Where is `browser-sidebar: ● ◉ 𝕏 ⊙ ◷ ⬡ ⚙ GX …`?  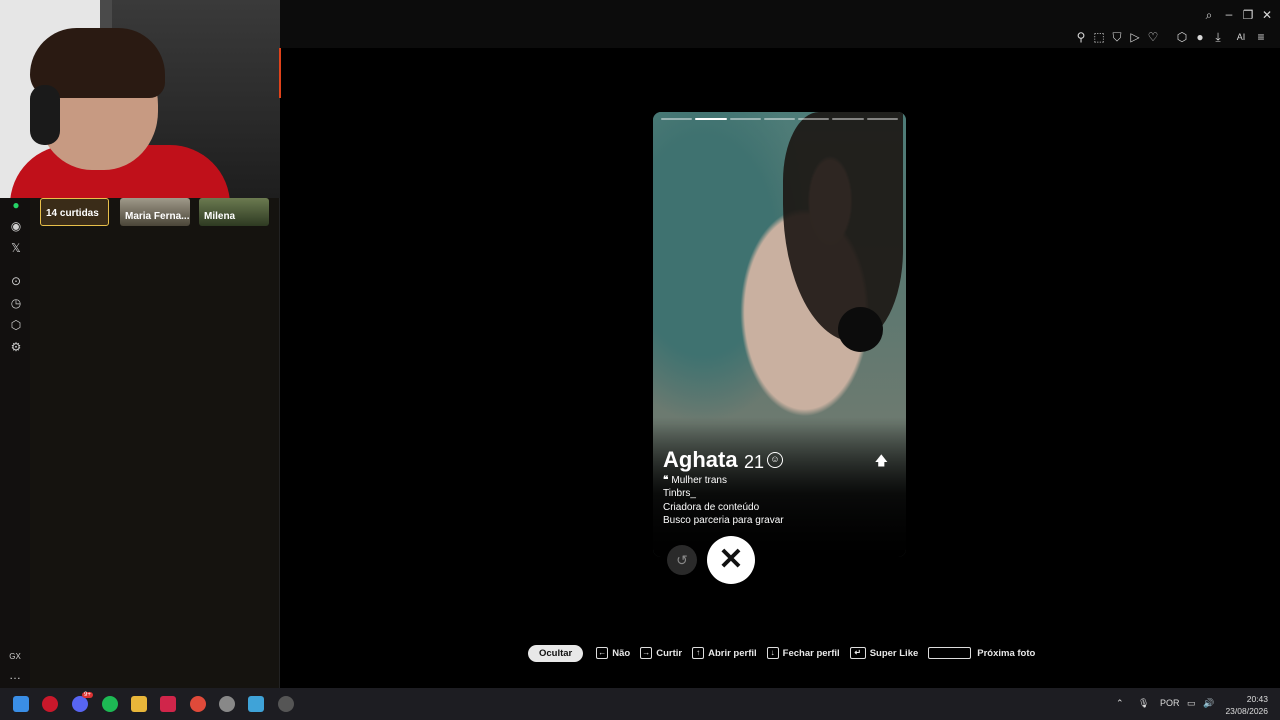 browser-sidebar: ● ◉ 𝕏 ⊙ ◷ ⬡ ⚙ GX … is located at coordinates (15, 443).